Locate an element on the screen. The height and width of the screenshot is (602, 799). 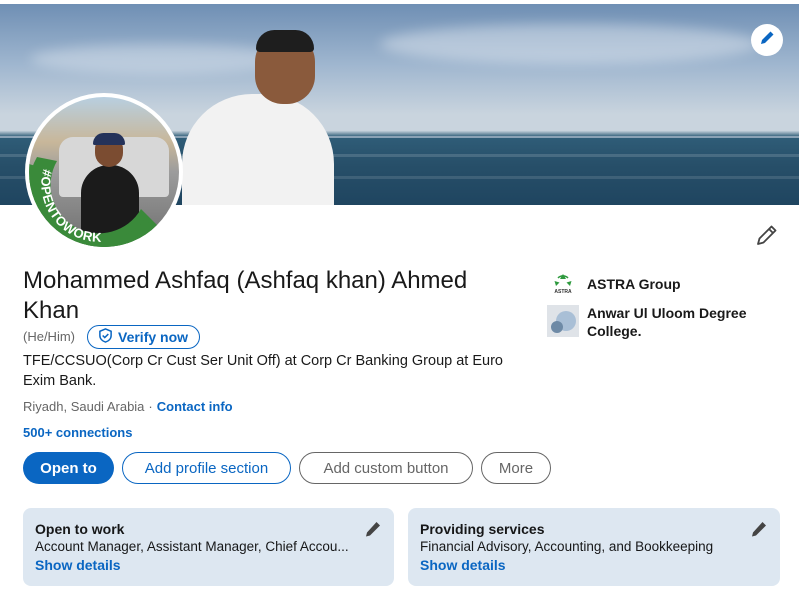
company-logo: ASTRA is located at coordinates (563, 284).